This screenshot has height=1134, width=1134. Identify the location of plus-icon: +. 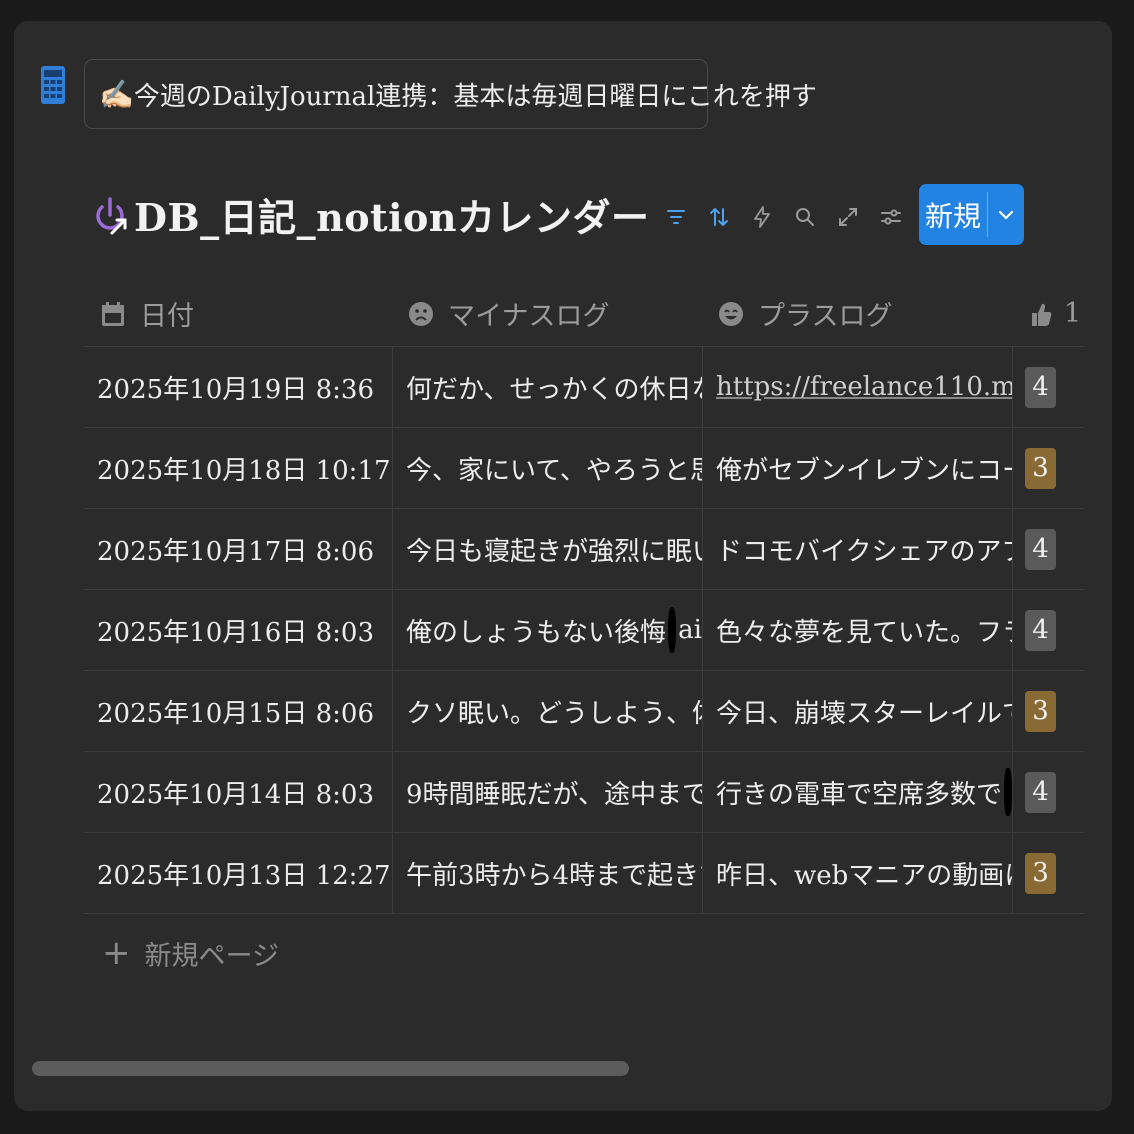
(116, 953).